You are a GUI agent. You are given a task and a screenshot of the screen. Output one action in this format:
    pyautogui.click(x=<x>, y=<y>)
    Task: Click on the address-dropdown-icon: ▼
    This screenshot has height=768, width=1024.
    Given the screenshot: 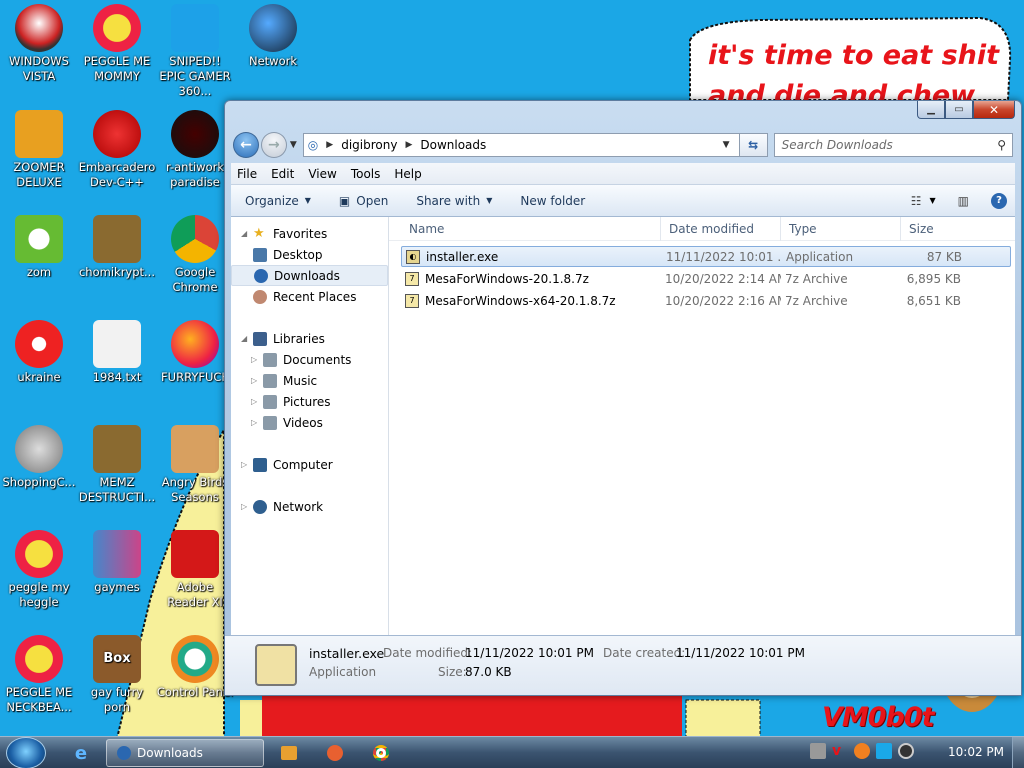 What is the action you would take?
    pyautogui.click(x=731, y=145)
    